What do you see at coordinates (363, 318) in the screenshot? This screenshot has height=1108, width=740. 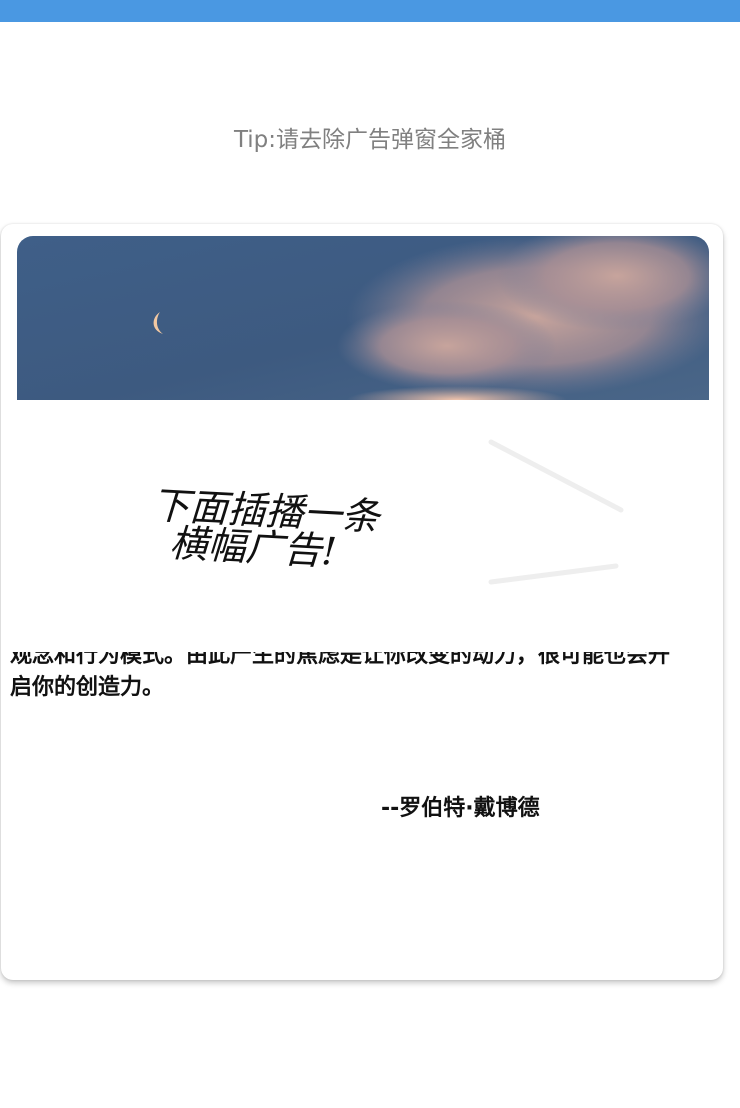 I see `moon-sky-image` at bounding box center [363, 318].